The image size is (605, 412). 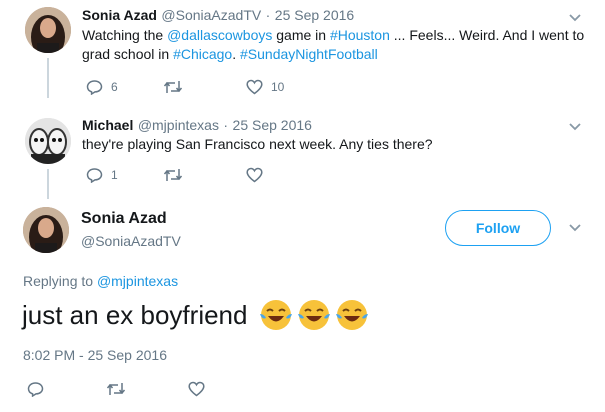 I want to click on author-handle: @mjpintexas, so click(x=178, y=125).